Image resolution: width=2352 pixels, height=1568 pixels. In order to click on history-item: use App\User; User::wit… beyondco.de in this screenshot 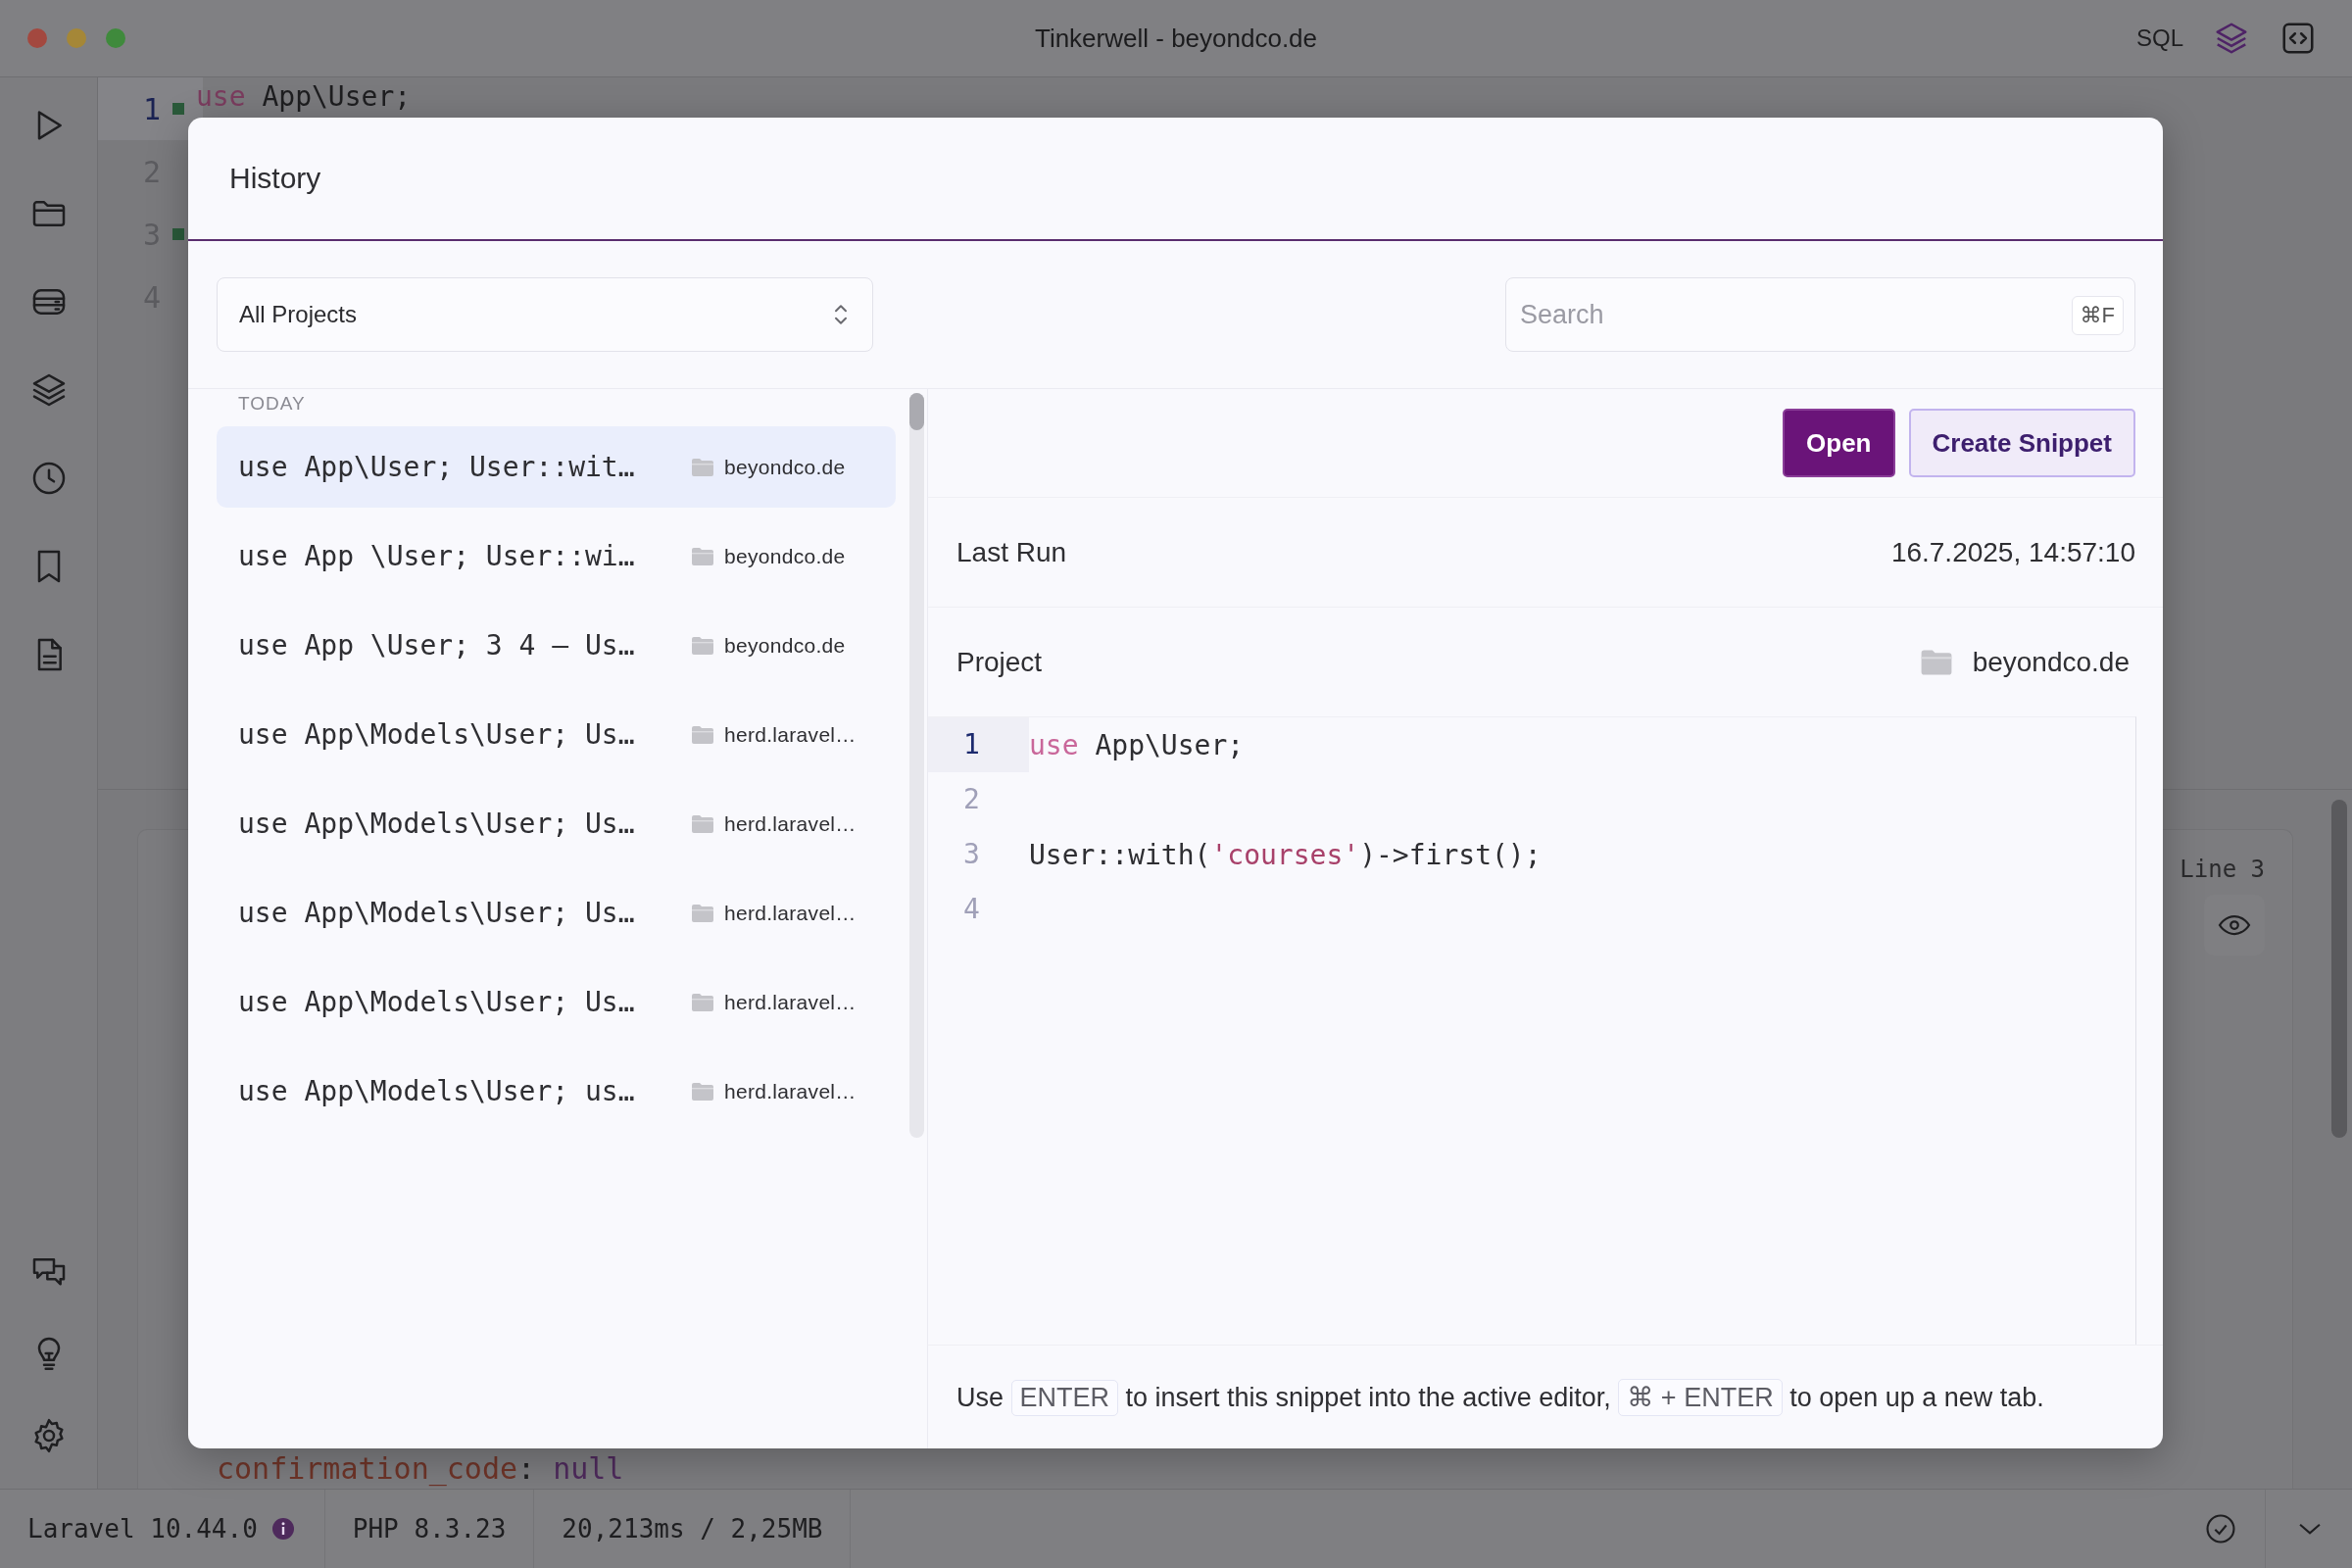, I will do `click(556, 467)`.